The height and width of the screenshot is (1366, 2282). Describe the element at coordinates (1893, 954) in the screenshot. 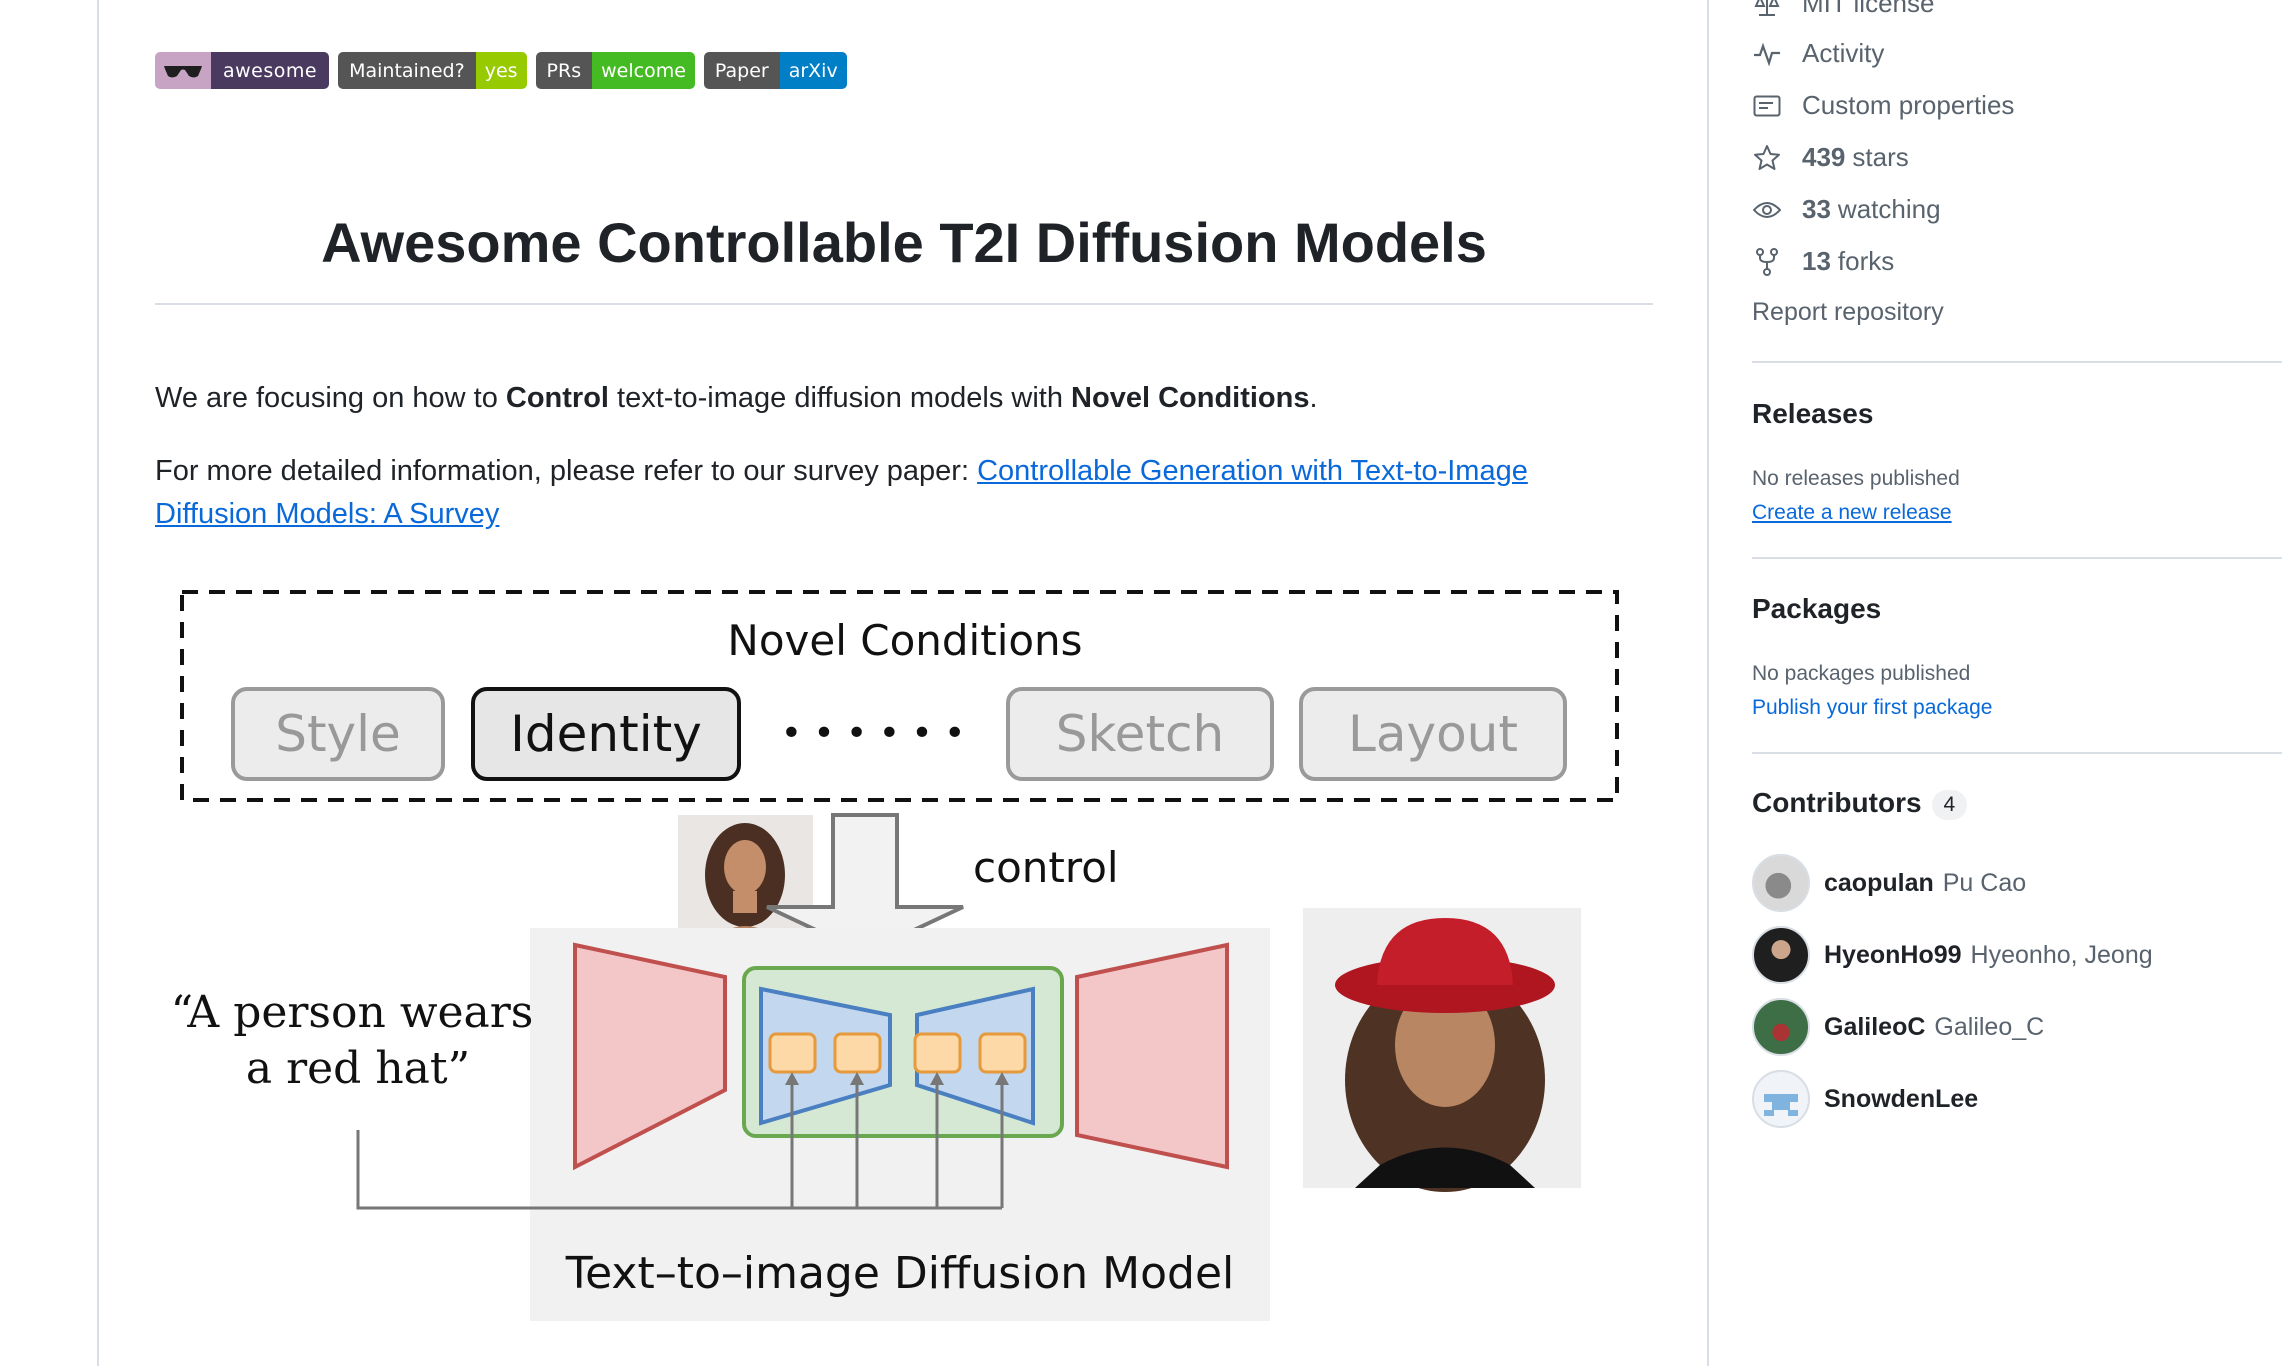

I see `contributor-login: HyeonHo99` at that location.